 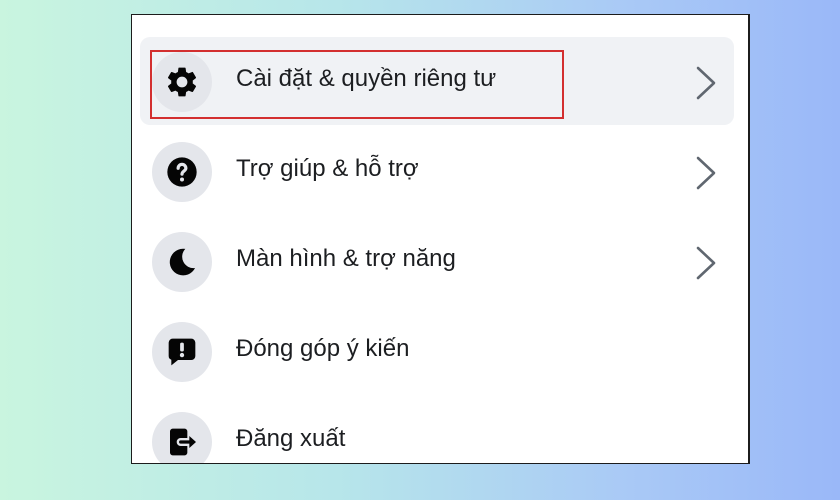 What do you see at coordinates (437, 171) in the screenshot?
I see `menu-item-help-support: Trợ giúp & hỗ trợ` at bounding box center [437, 171].